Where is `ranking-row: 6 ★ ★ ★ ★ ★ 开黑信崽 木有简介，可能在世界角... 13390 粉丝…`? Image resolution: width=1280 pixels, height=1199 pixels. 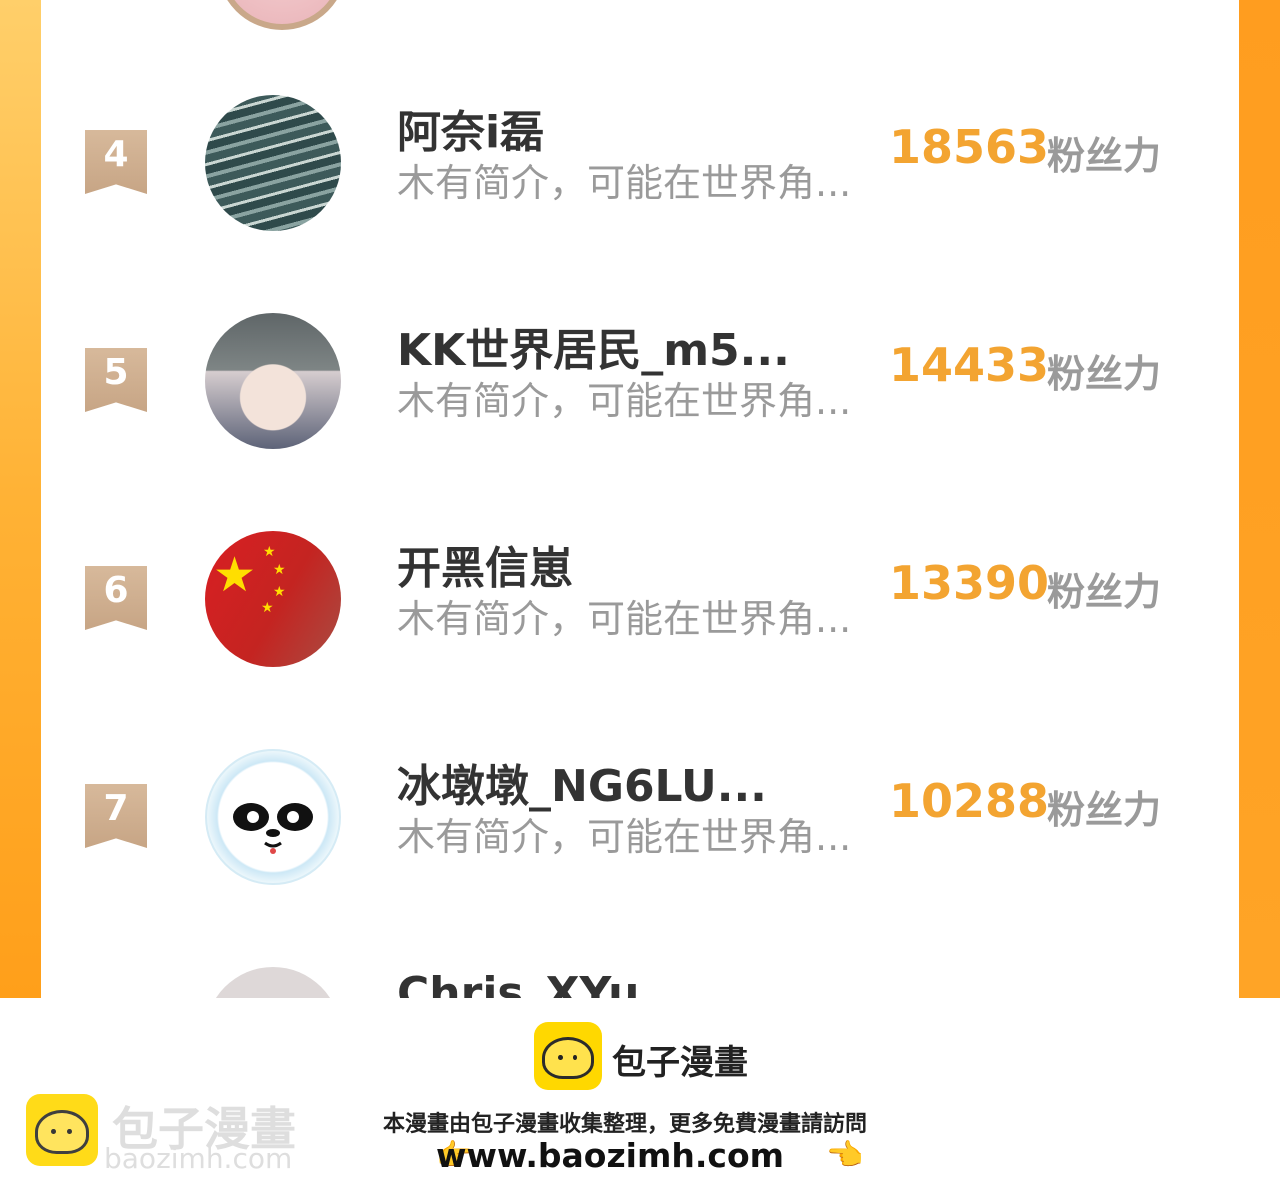 ranking-row: 6 ★ ★ ★ ★ ★ 开黑信崽 木有简介，可能在世界角... 13390 粉丝… is located at coordinates (640, 596).